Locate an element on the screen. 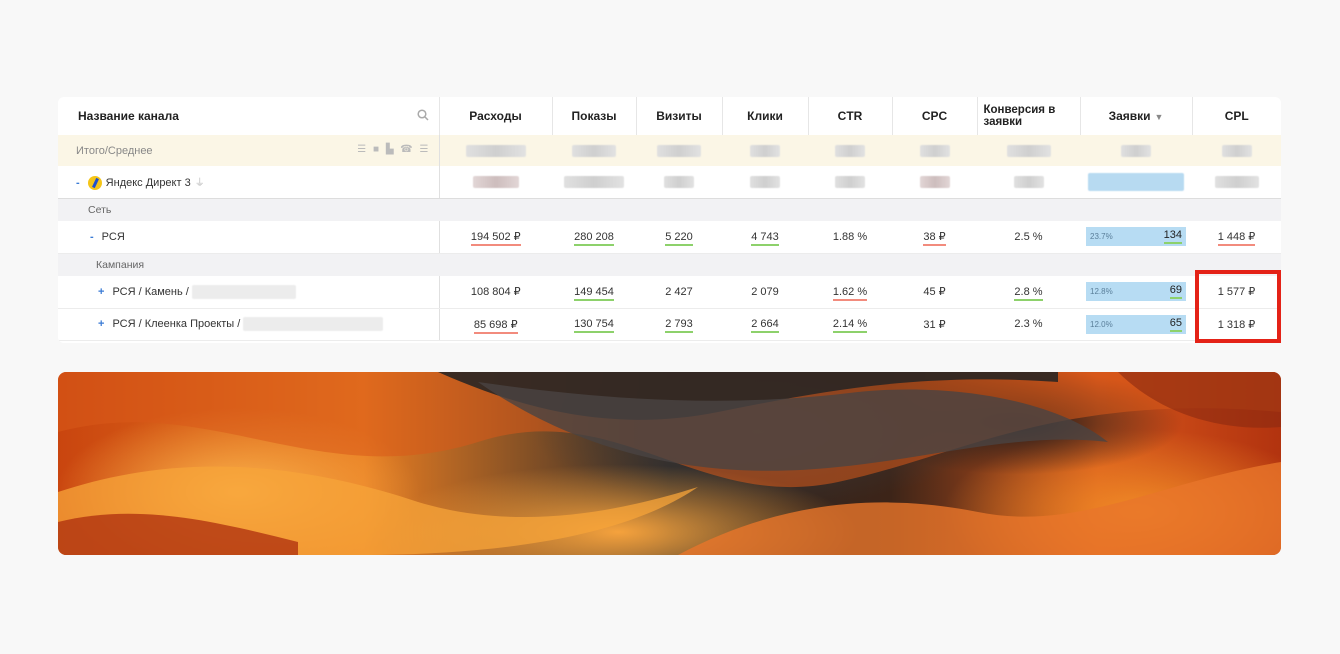 Image resolution: width=1340 pixels, height=654 pixels. spend-value: 108 804 ₽ is located at coordinates (495, 292).